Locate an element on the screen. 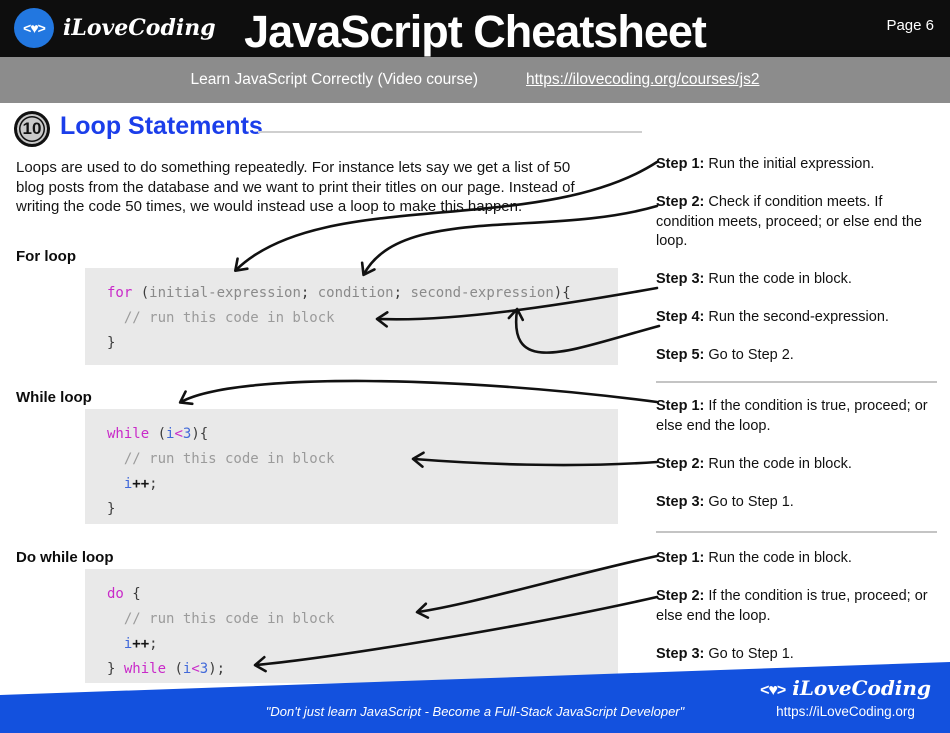 This screenshot has width=950, height=733. page-number: Page 6 is located at coordinates (910, 25).